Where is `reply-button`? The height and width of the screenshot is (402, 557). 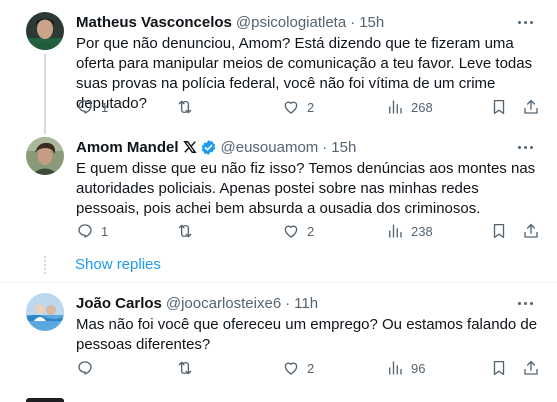
reply-button is located at coordinates (88, 368).